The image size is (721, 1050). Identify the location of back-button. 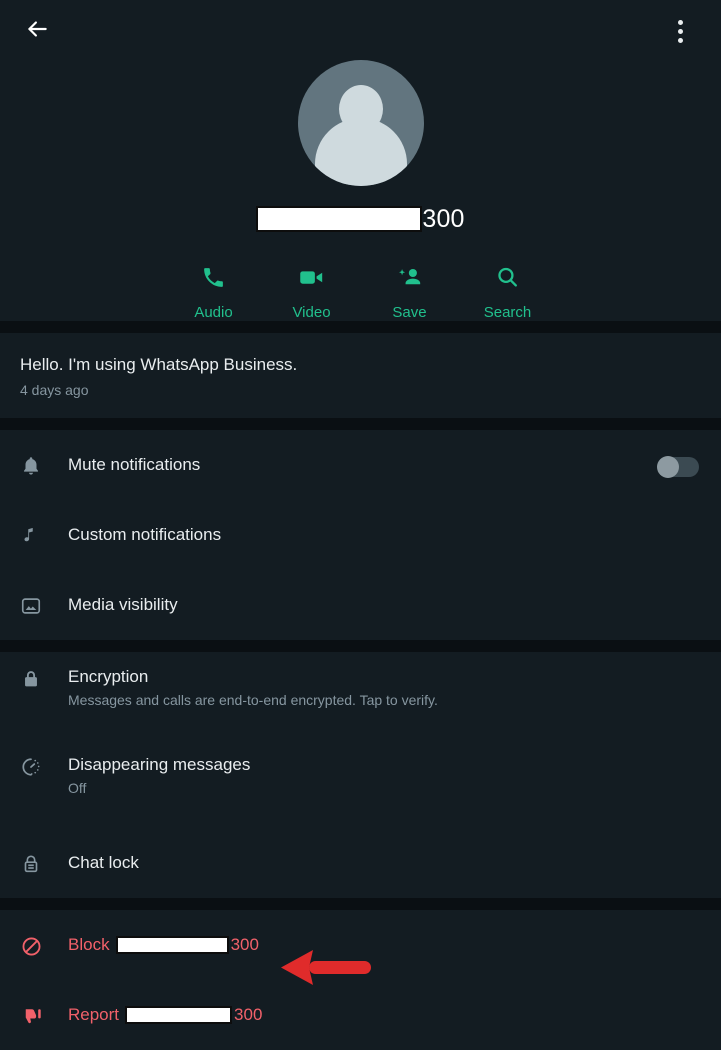
(37, 31).